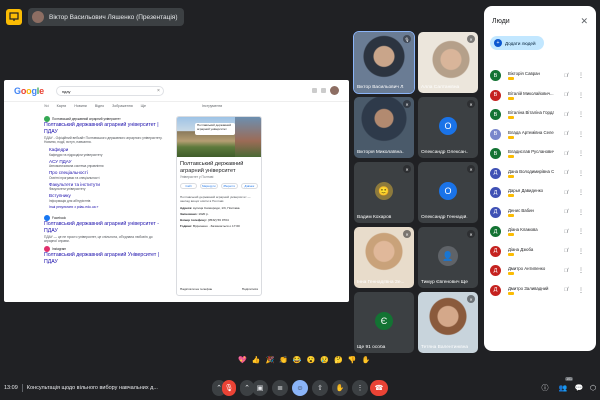  What do you see at coordinates (352, 360) in the screenshot?
I see `reaction-emoji: 👎` at bounding box center [352, 360].